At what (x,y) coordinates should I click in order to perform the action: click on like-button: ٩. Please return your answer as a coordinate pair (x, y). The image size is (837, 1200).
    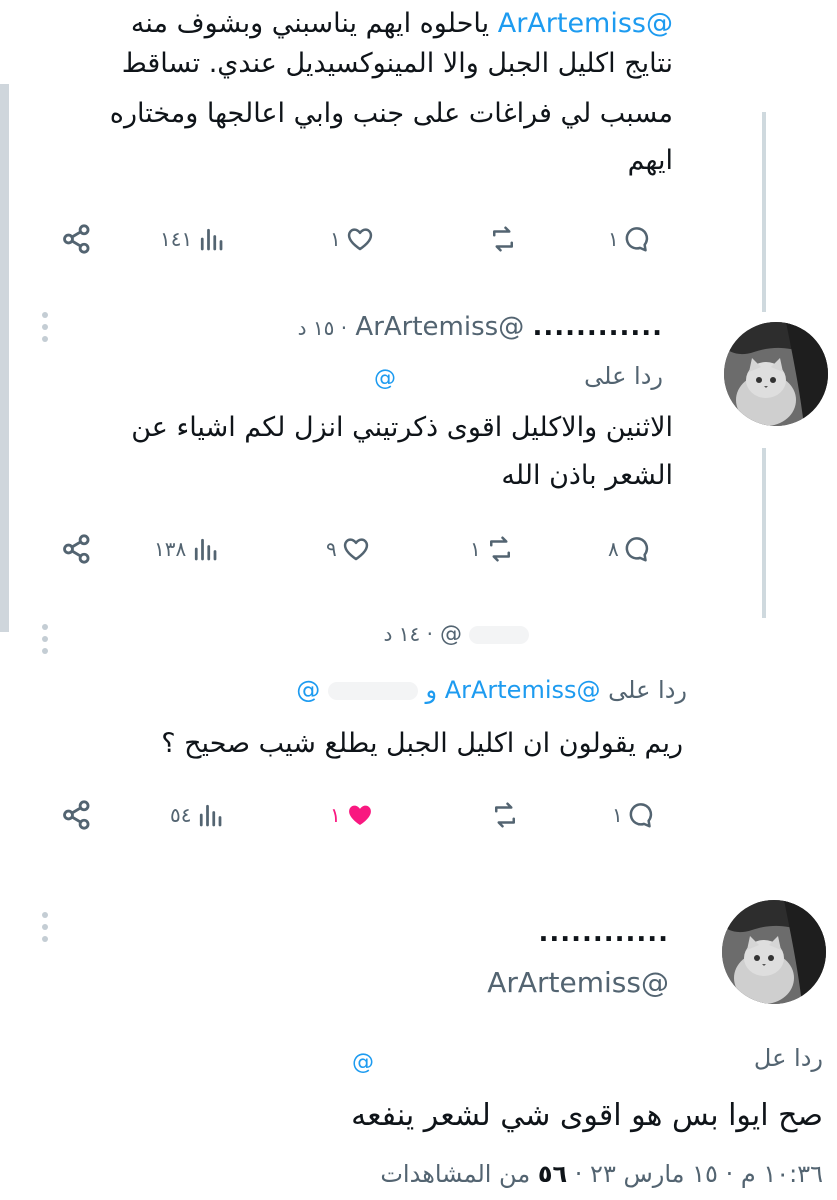
    Looking at the image, I should click on (348, 549).